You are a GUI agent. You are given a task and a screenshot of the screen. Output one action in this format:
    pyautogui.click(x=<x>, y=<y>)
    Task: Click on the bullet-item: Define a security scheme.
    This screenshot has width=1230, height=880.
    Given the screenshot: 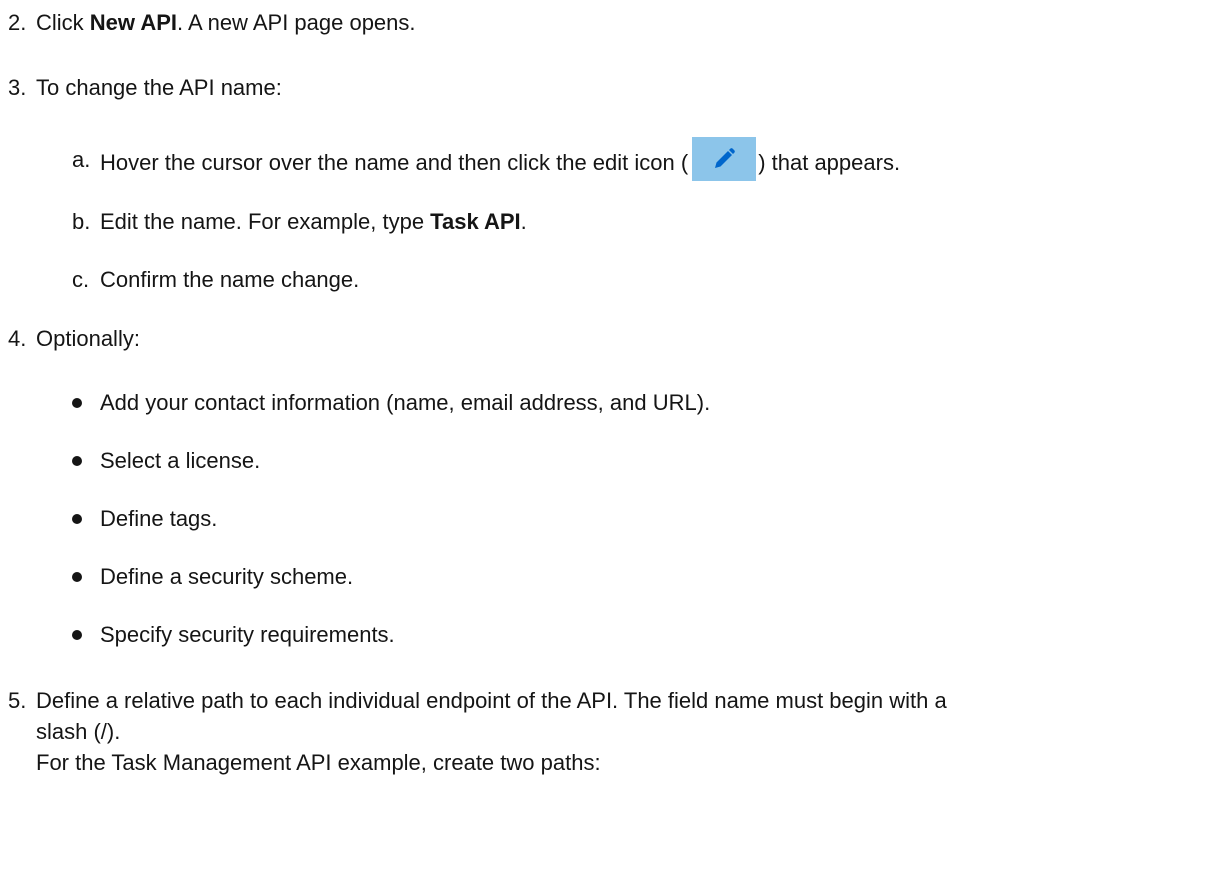 What is the action you would take?
    pyautogui.click(x=227, y=576)
    